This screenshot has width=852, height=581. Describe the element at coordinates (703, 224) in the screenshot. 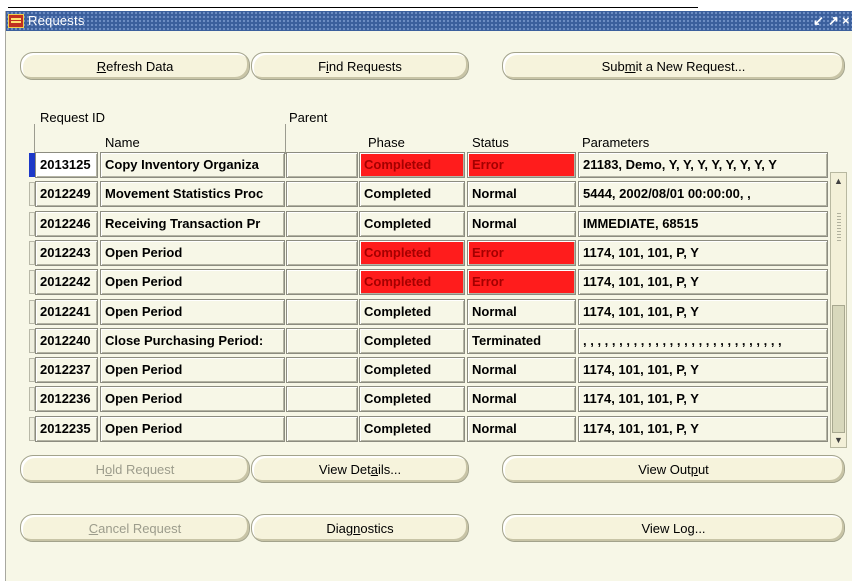

I see `parameters-cell: IMMEDIATE, 68515` at that location.